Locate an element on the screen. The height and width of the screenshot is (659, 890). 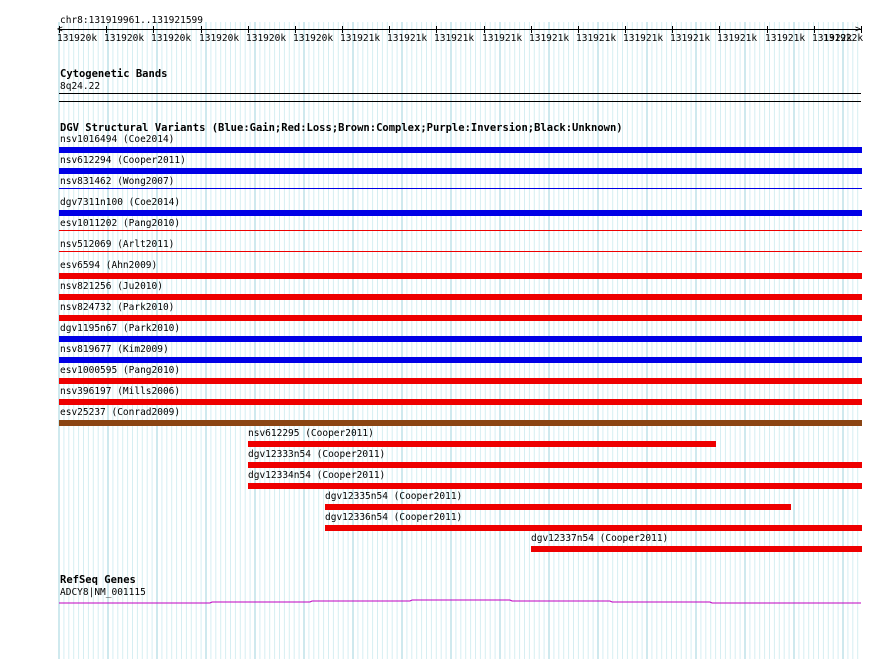
dgv-feature-label: nsv821256 (Ju2010) is located at coordinates (111, 286).